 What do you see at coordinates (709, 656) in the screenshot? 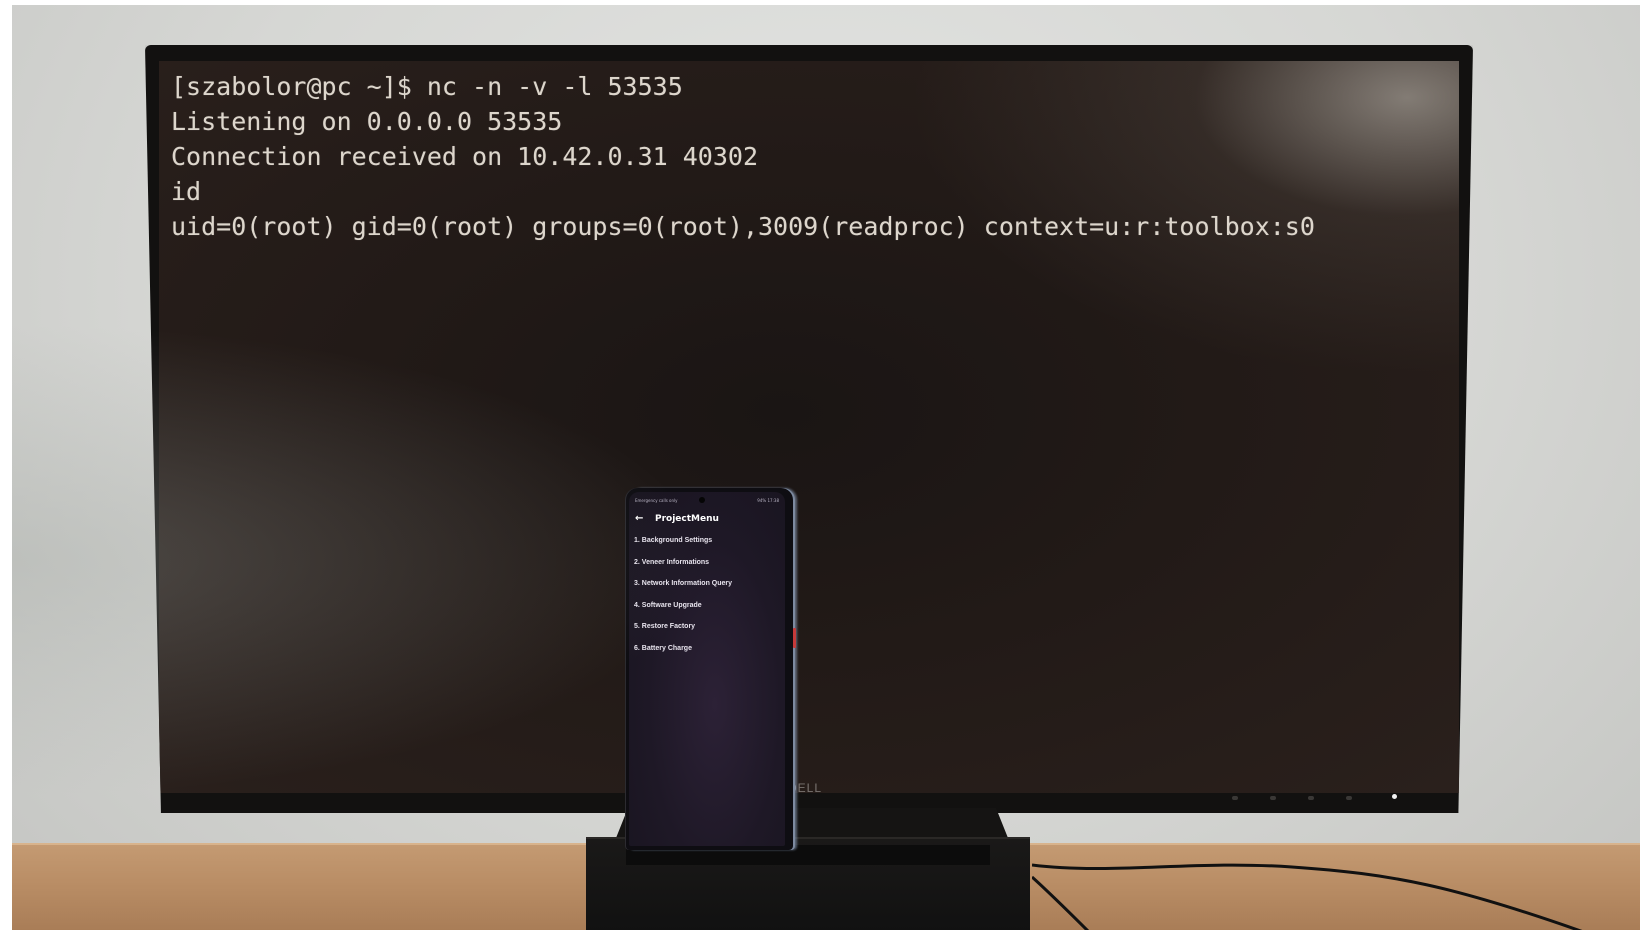
I see `menu-item-battery-charge: 6. Battery Charge` at bounding box center [709, 656].